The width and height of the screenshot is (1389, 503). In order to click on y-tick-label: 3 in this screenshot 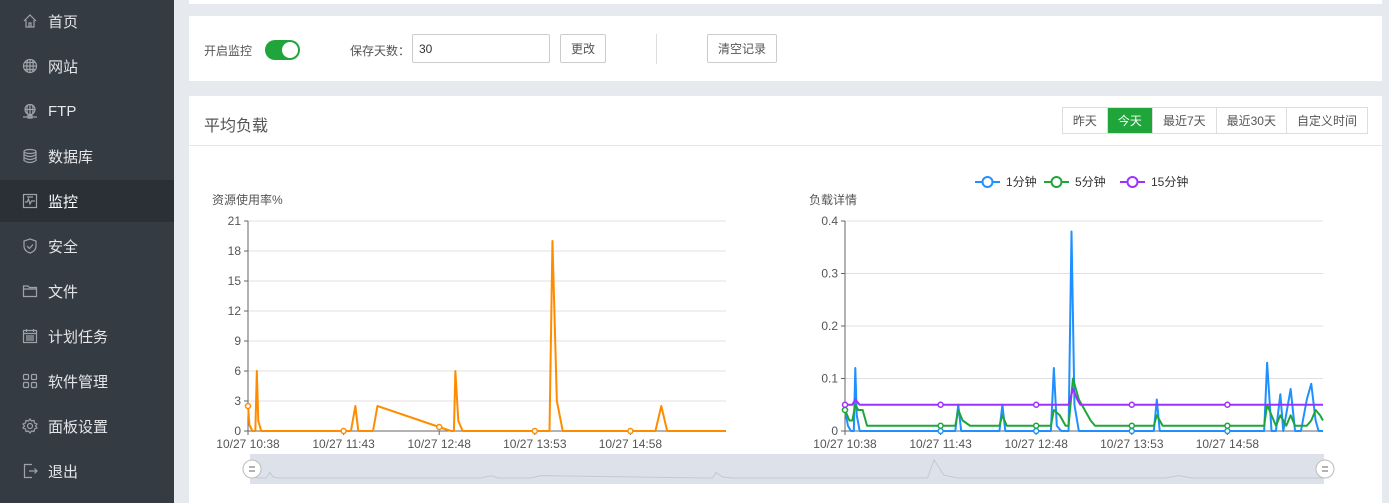, I will do `click(237, 401)`.